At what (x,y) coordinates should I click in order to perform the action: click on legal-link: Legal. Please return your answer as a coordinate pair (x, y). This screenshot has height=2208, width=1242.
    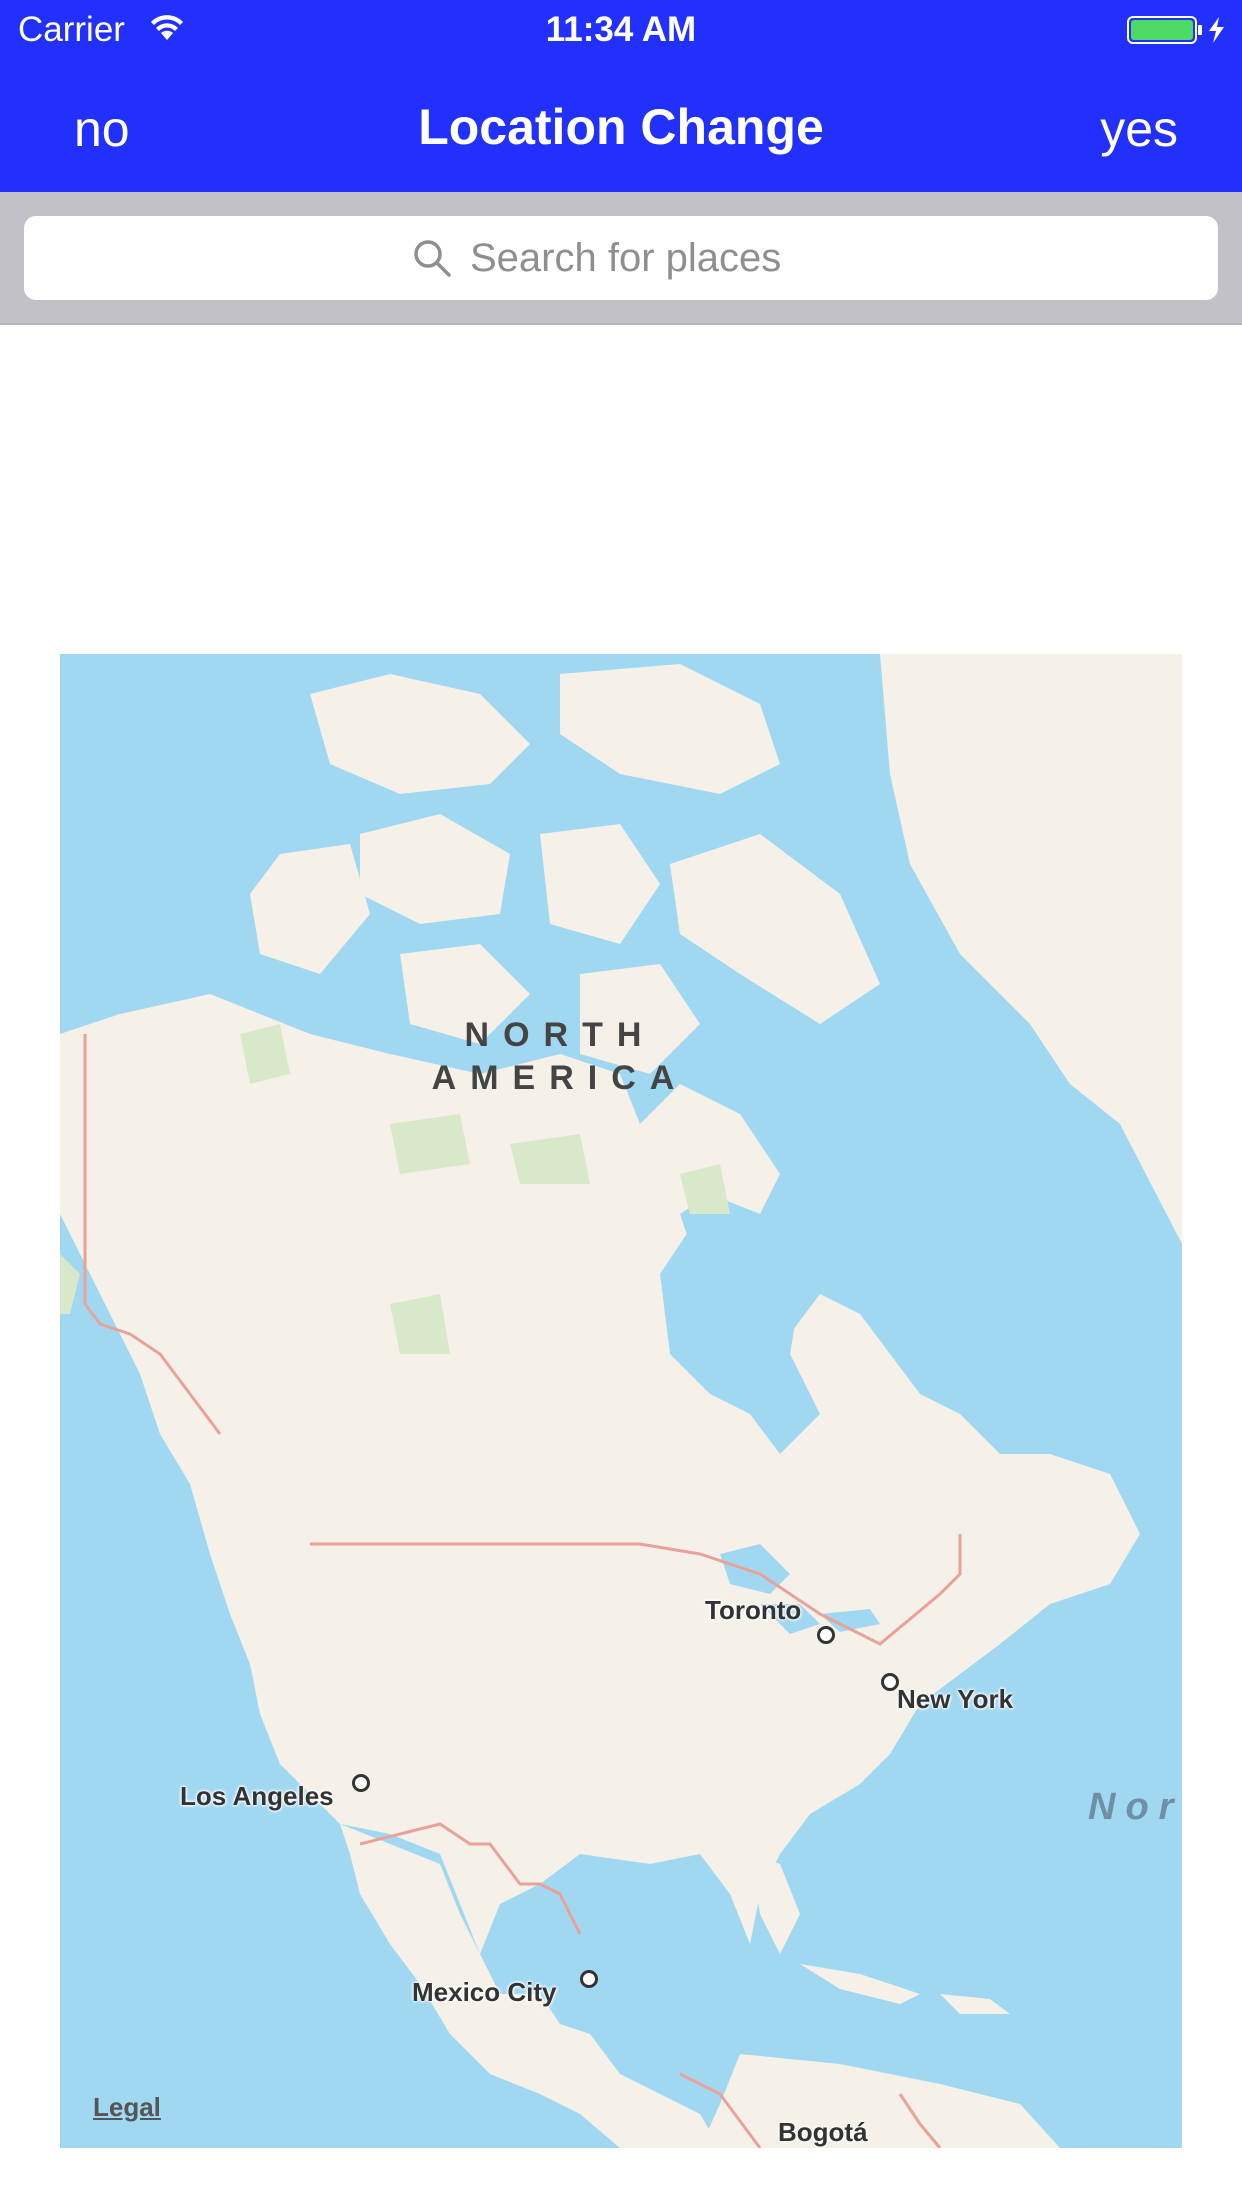
    Looking at the image, I should click on (127, 2107).